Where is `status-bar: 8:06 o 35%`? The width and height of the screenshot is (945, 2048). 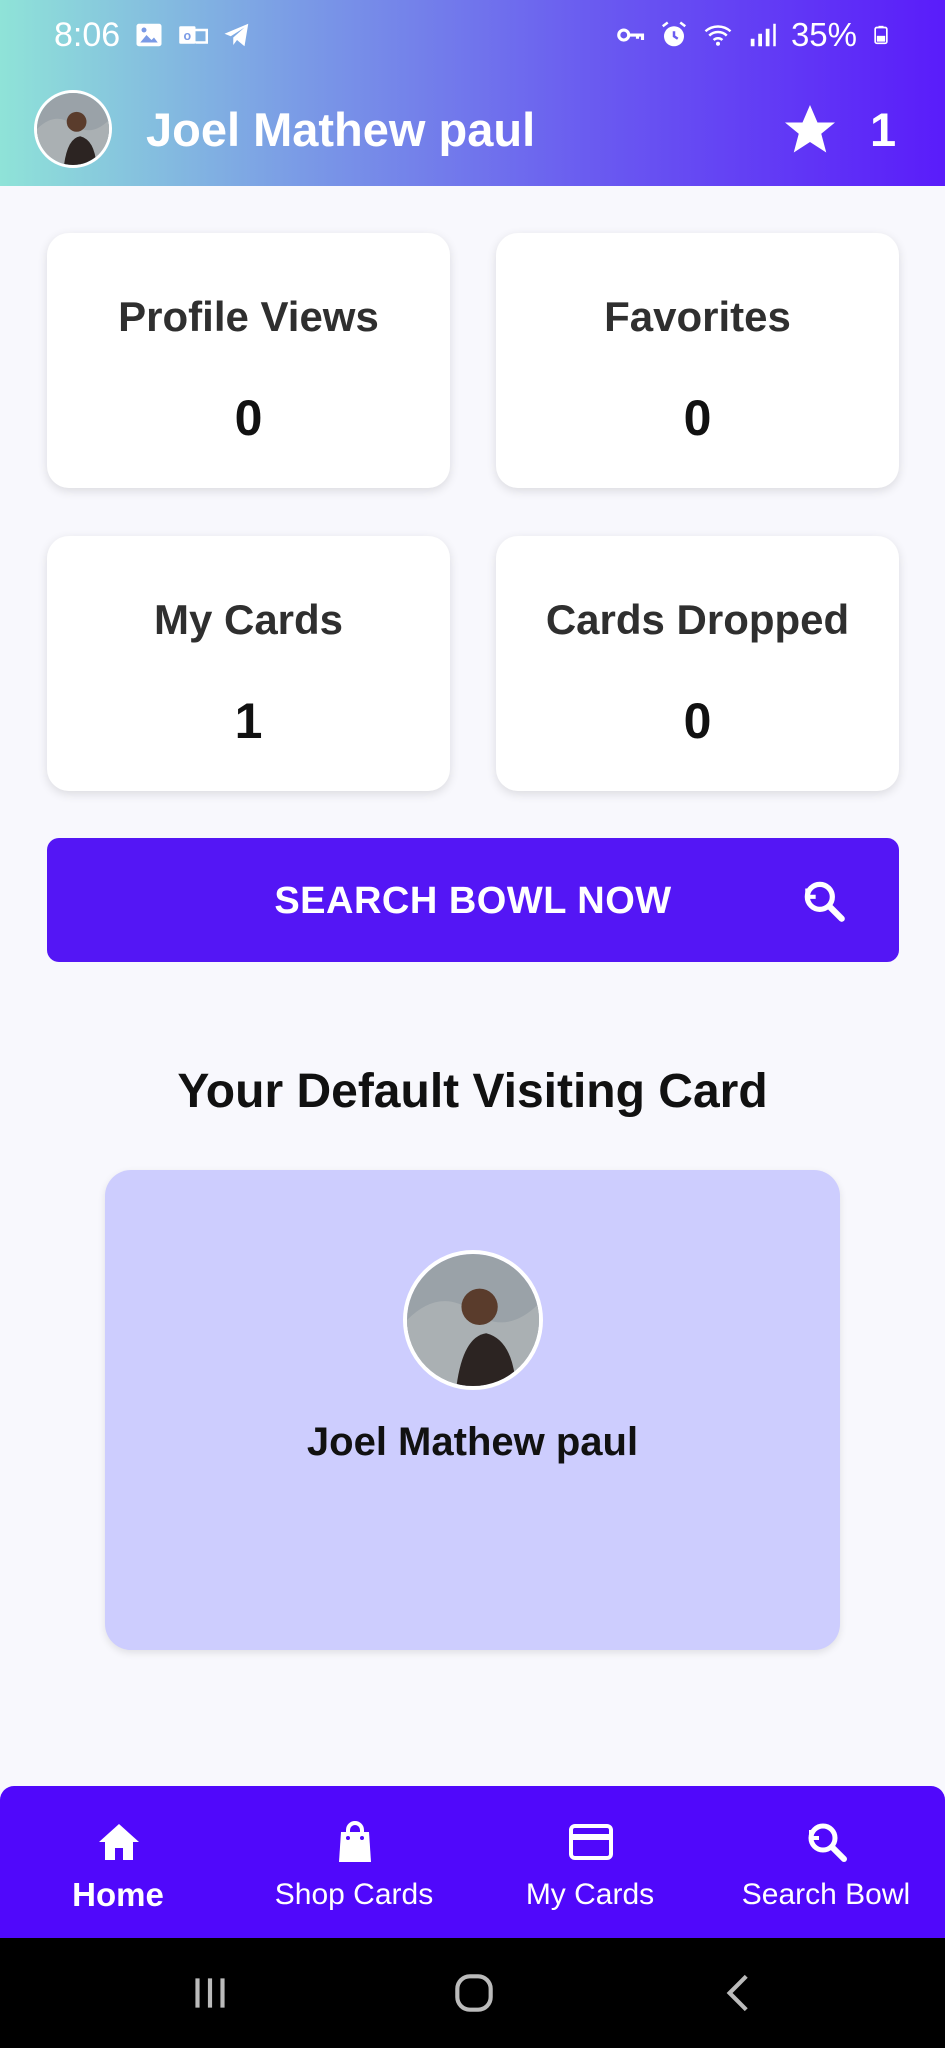 status-bar: 8:06 o 35% is located at coordinates (472, 36).